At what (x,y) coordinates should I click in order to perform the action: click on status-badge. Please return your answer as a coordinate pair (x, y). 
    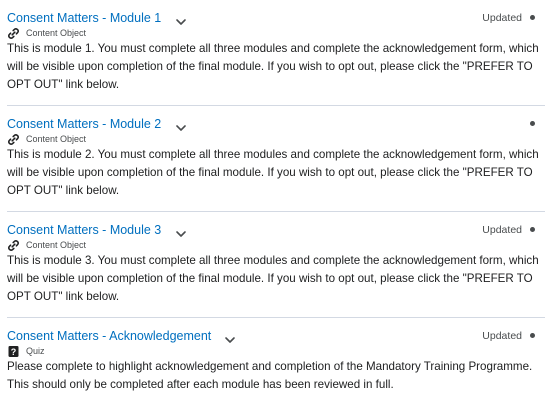
    Looking at the image, I should click on (528, 124).